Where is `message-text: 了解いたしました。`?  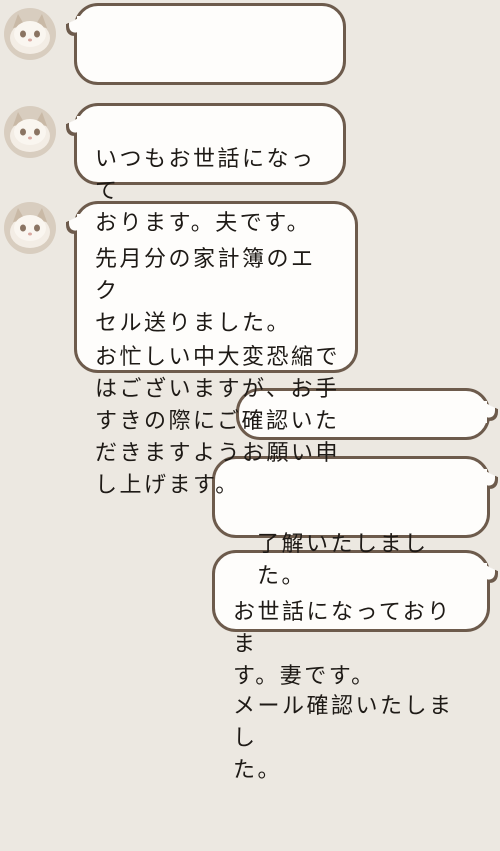
message-text: 了解いたしました。 is located at coordinates (343, 560).